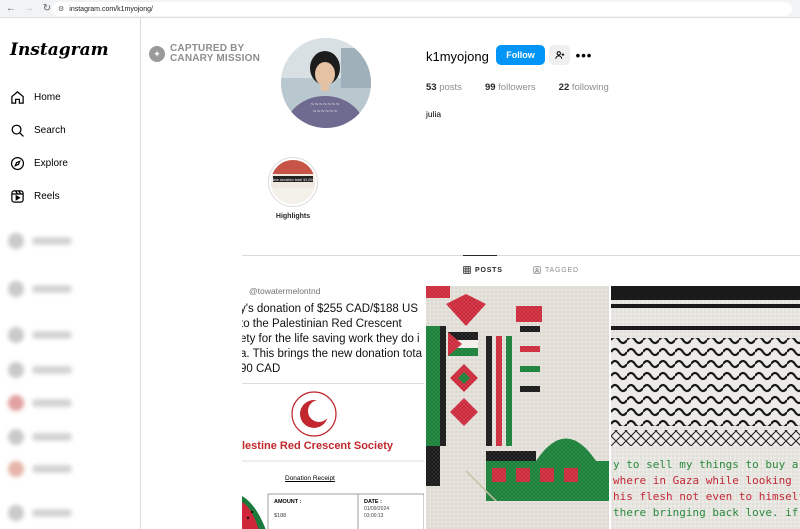  I want to click on post-tile, so click(517, 407).